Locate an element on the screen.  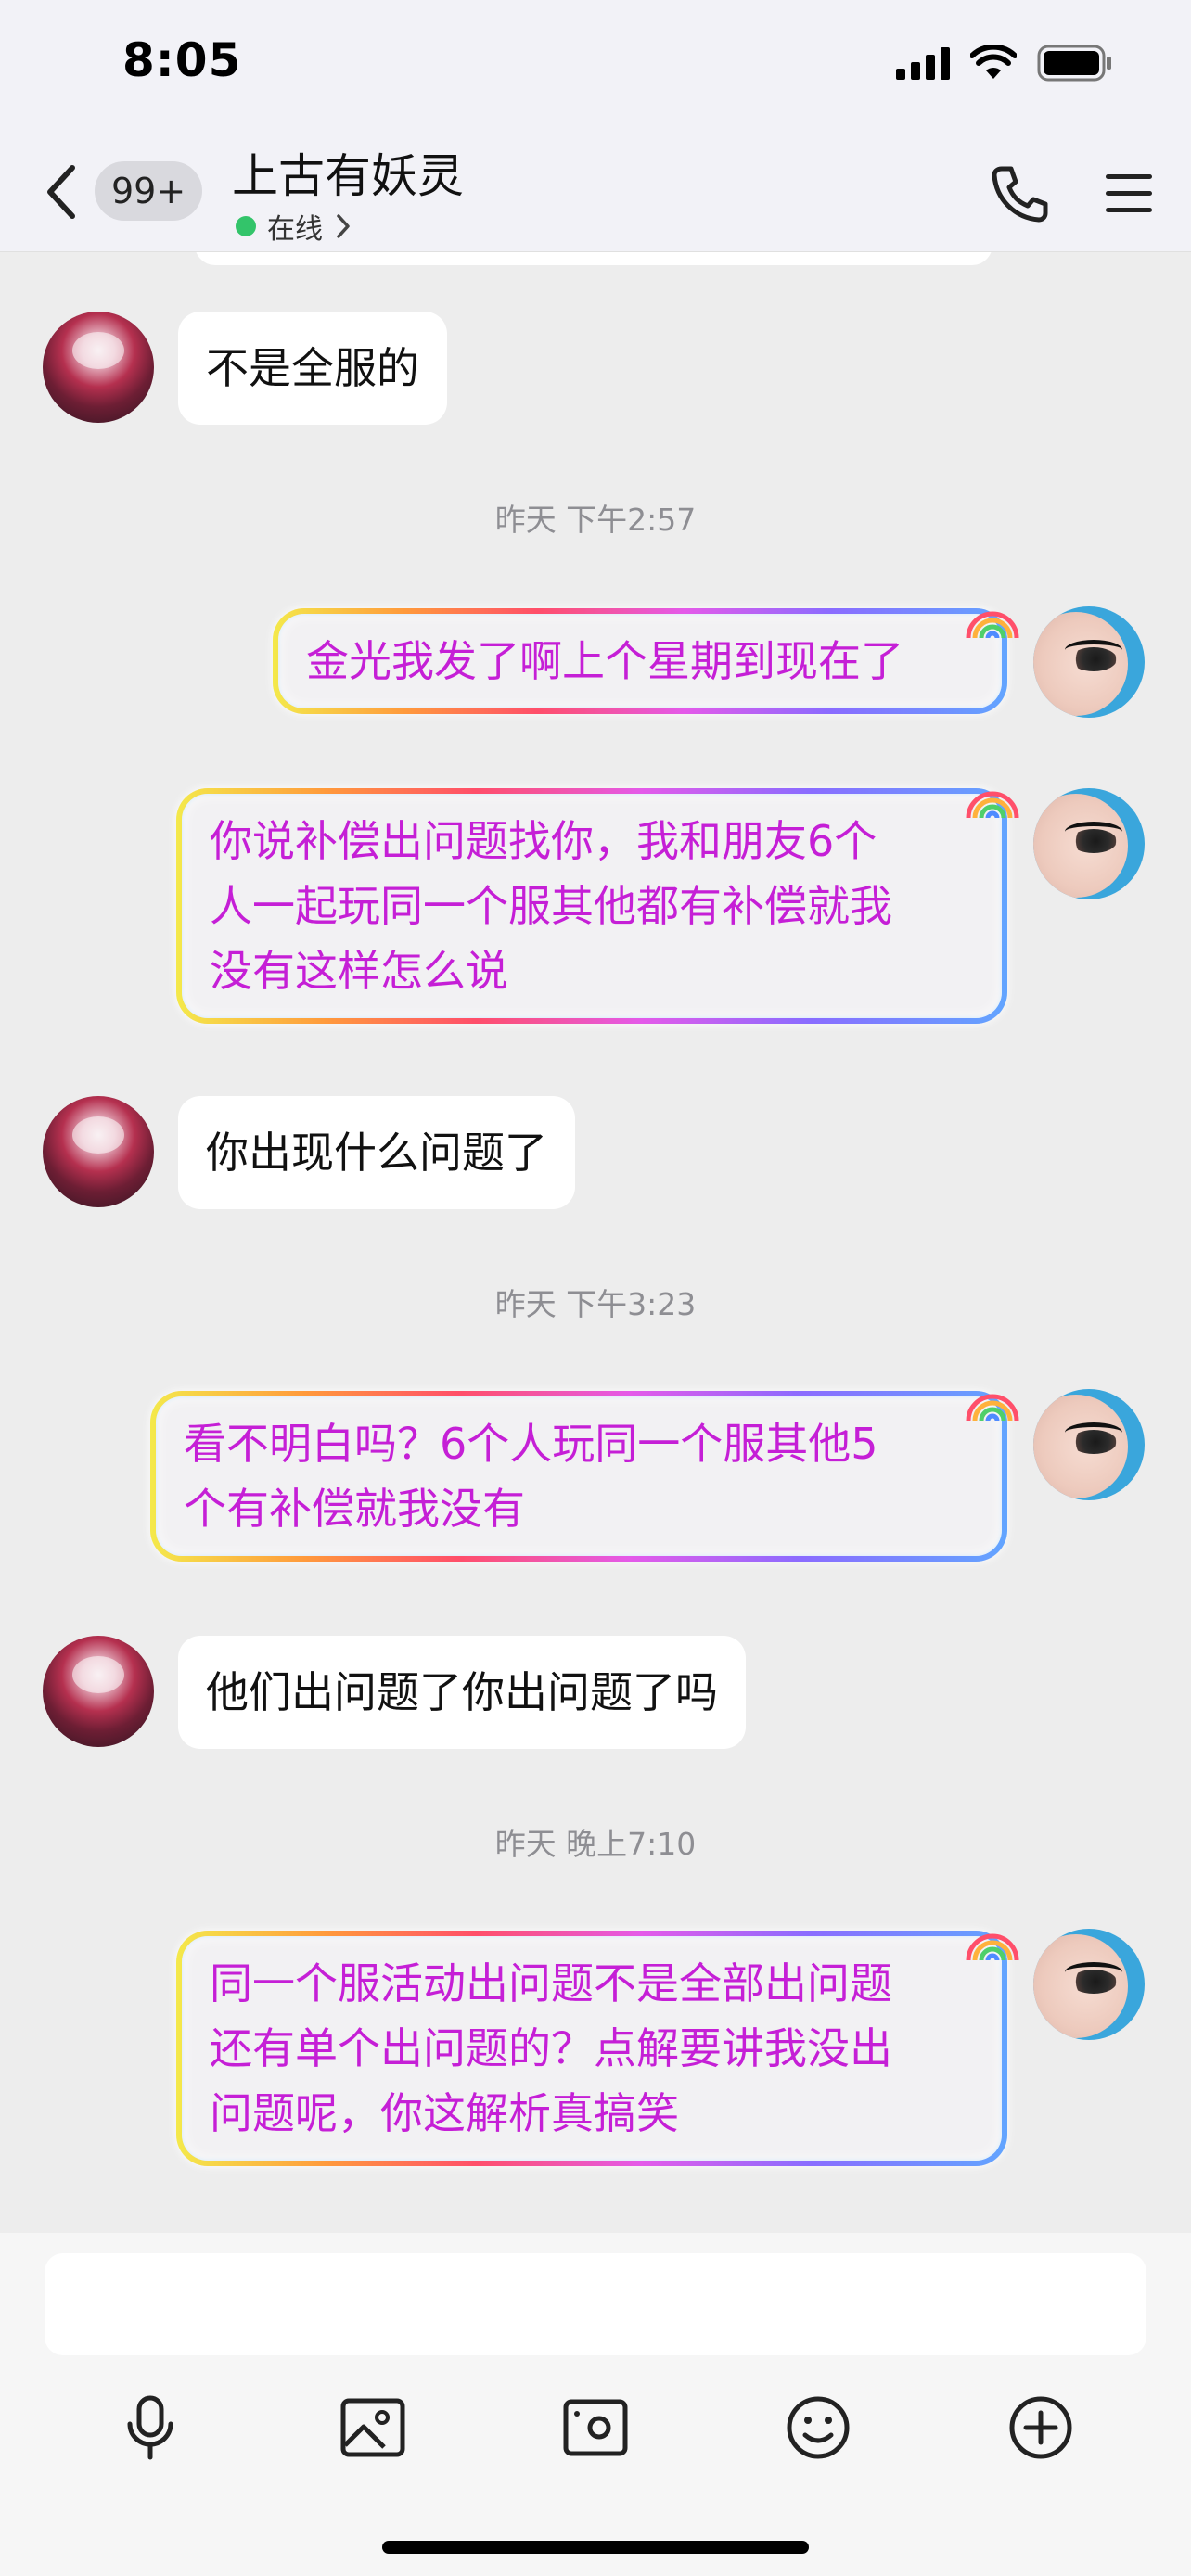
outgoing-message-bubble: 看不明白吗？6个人玩同一个服其他5 个有补偿就我没有 is located at coordinates (584, 1477).